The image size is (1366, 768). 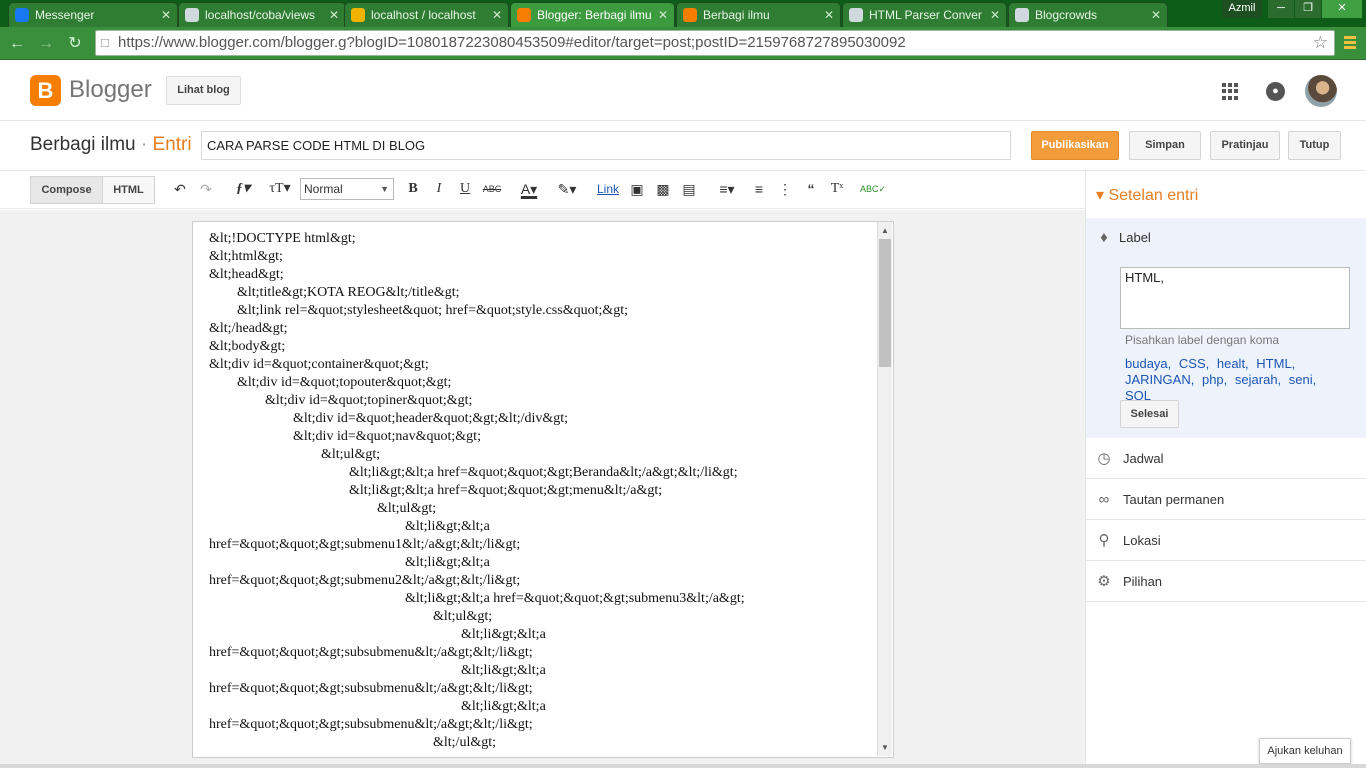 I want to click on browser-tab: Messenger ✕, so click(x=93, y=14).